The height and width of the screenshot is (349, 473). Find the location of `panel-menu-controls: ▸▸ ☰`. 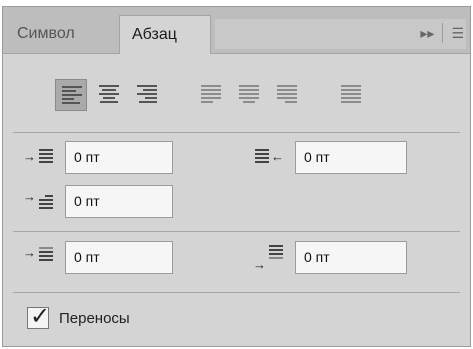

panel-menu-controls: ▸▸ ☰ is located at coordinates (442, 33).